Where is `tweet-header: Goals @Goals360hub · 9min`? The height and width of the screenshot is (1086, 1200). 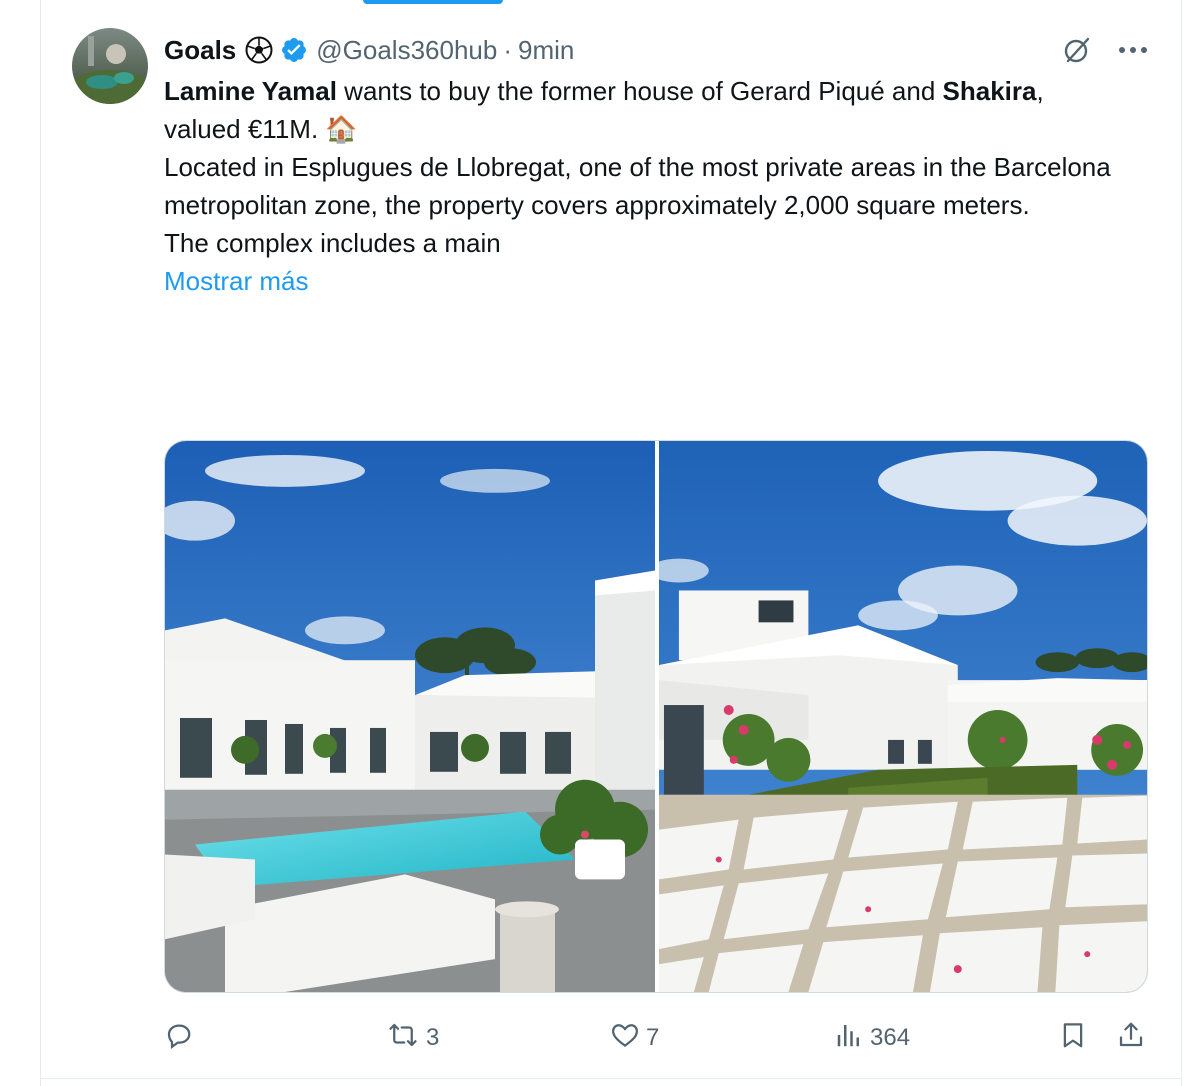
tweet-header: Goals @Goals360hub · 9min is located at coordinates (369, 50).